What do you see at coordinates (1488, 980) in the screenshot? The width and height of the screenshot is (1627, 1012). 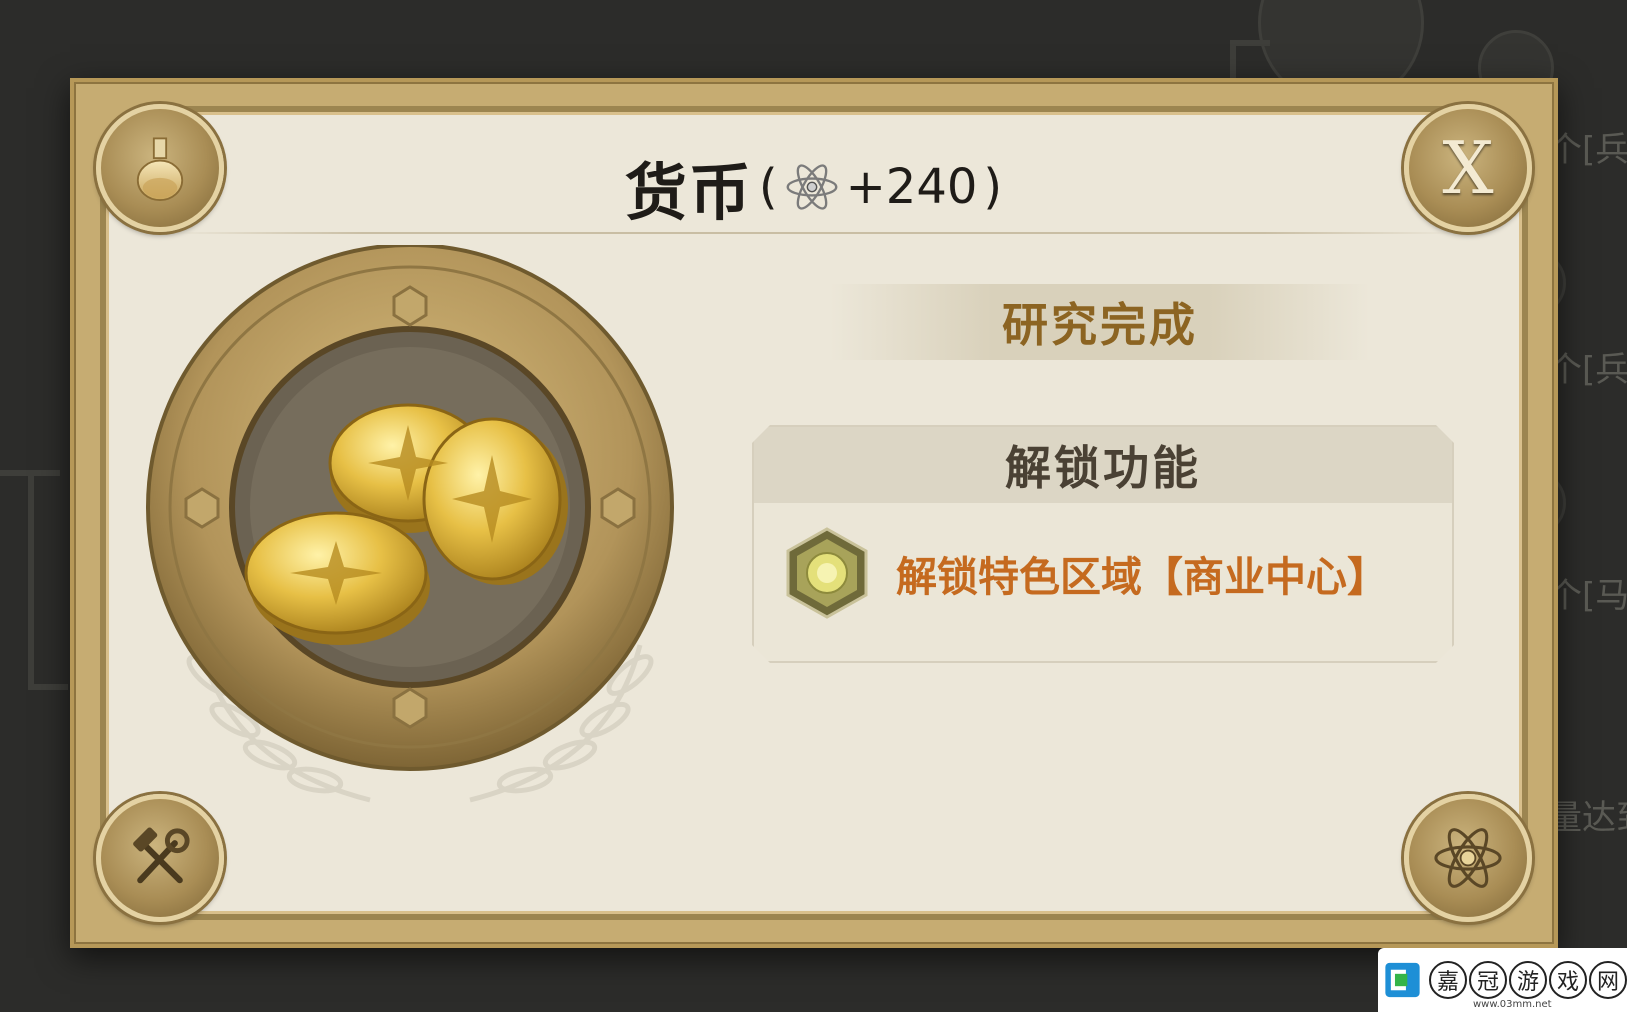 I see `watermark-char: 冠` at bounding box center [1488, 980].